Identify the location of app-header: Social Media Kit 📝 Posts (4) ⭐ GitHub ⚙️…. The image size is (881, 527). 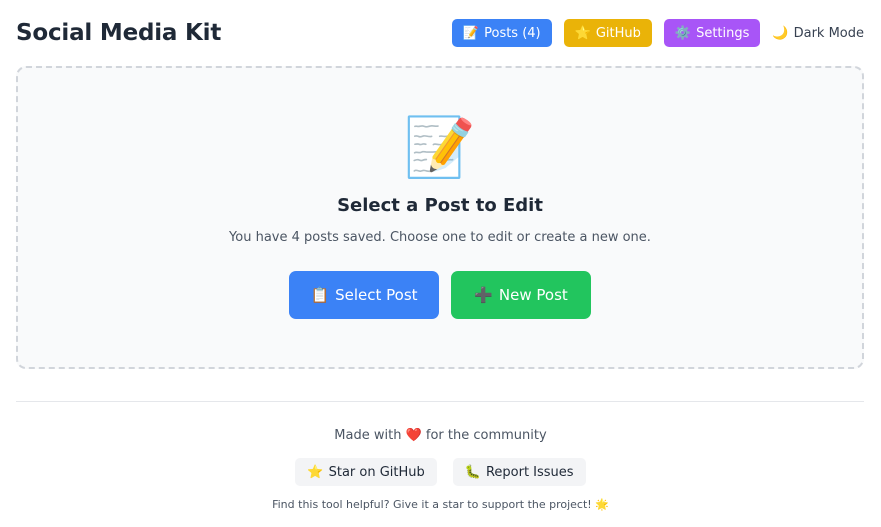
(440, 33).